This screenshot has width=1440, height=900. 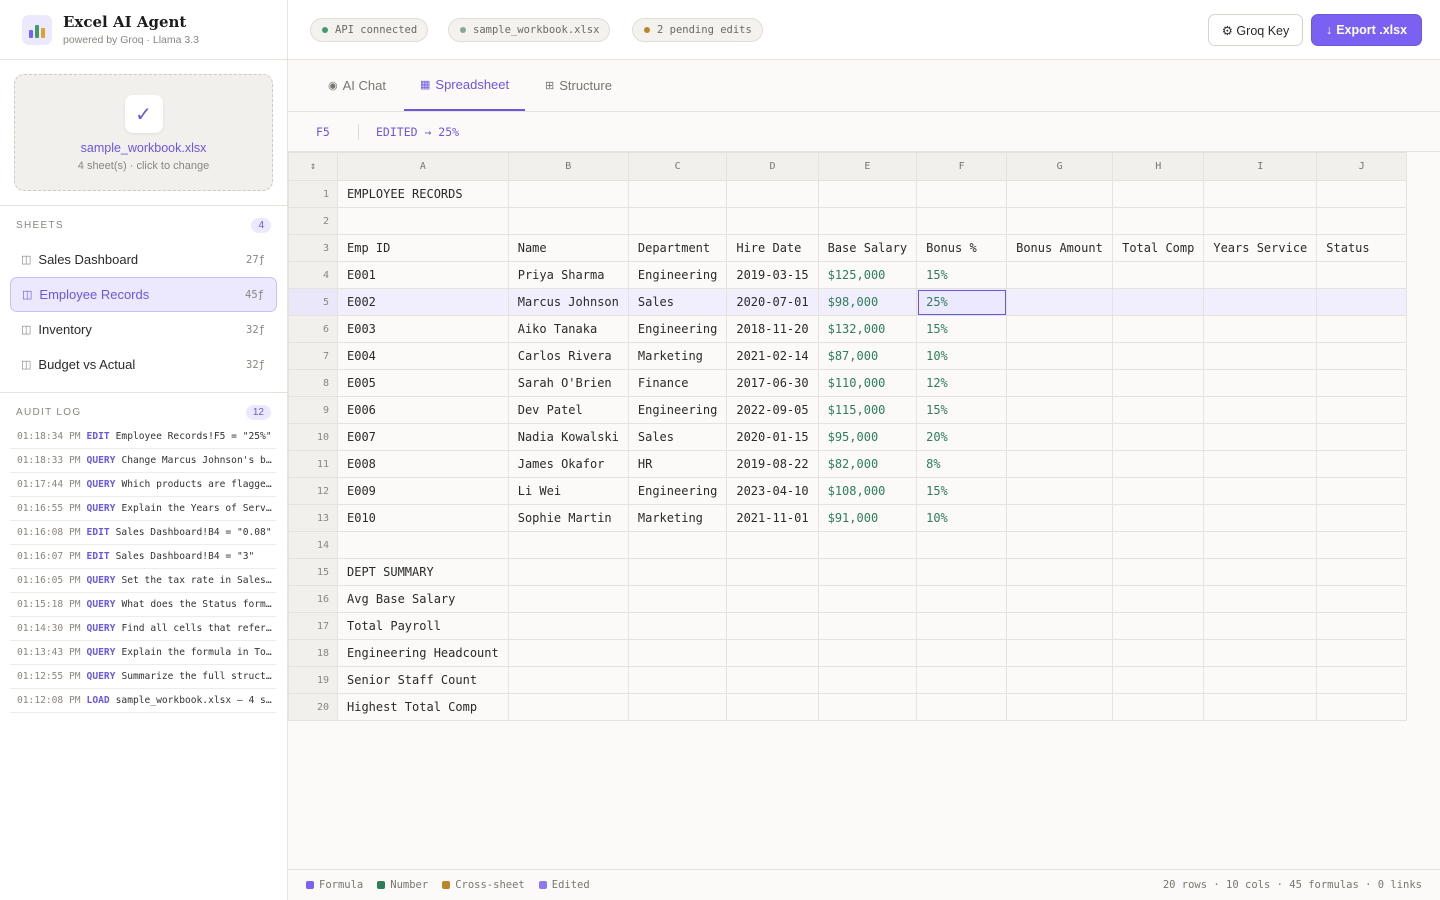 What do you see at coordinates (423, 356) in the screenshot?
I see `grid-cell: E004` at bounding box center [423, 356].